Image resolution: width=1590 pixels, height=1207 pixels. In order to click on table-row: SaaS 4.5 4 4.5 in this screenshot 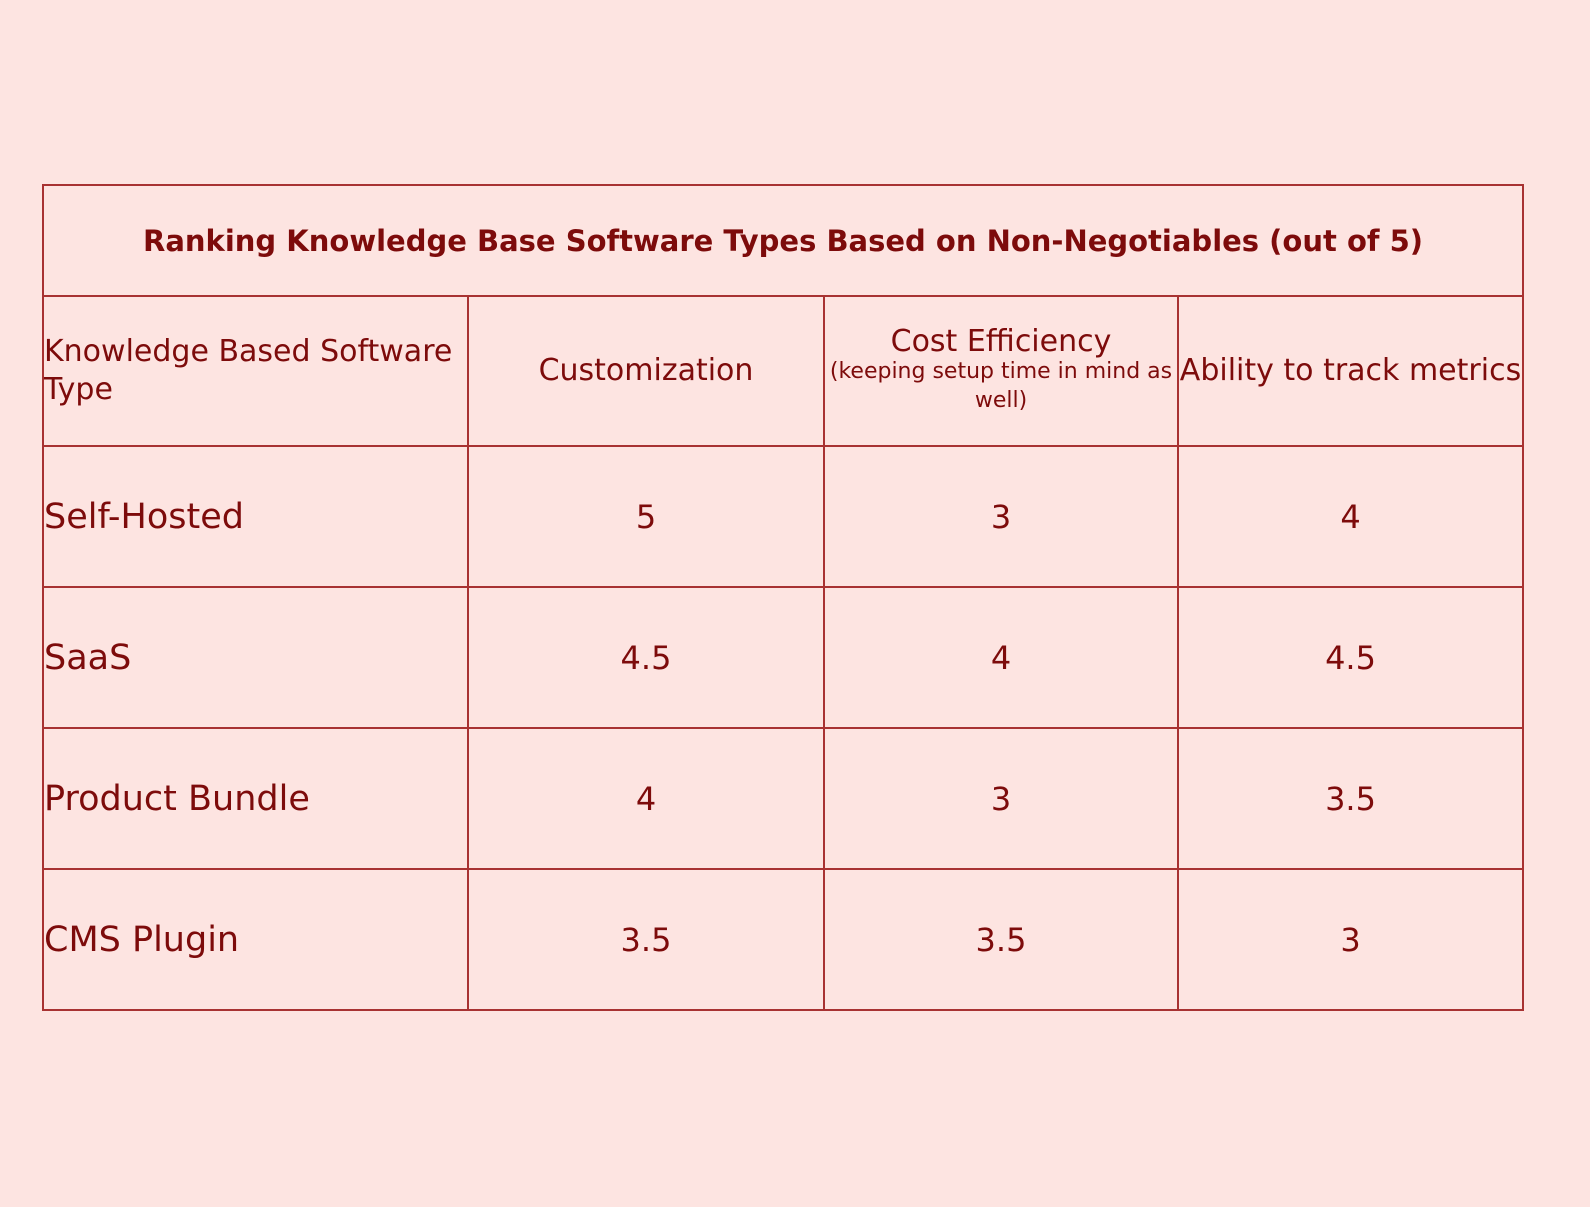, I will do `click(783, 657)`.